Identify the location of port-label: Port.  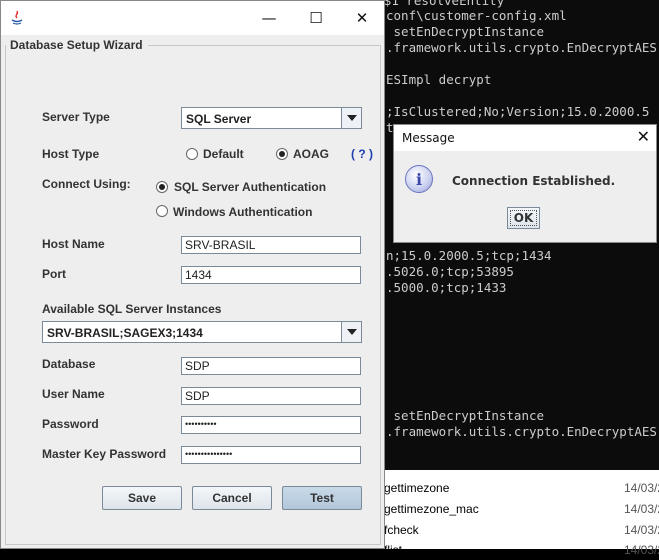
(54, 274).